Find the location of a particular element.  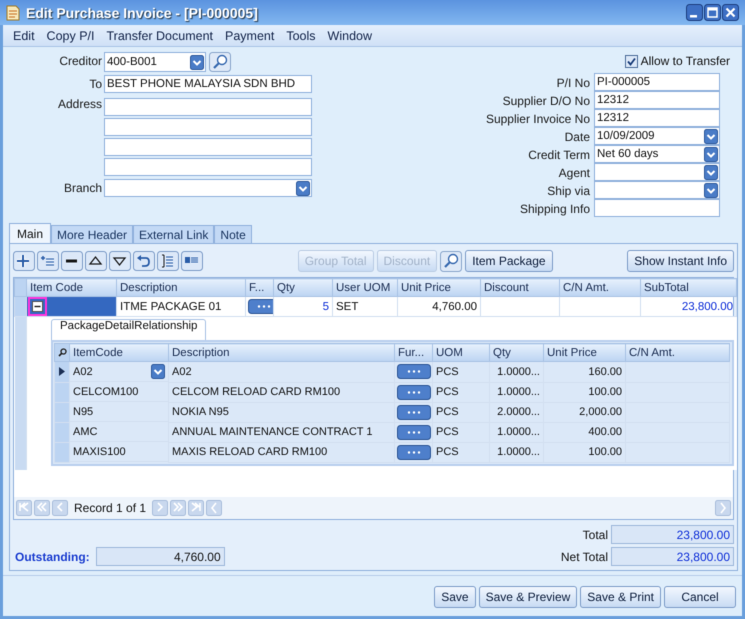

action-button: Save & Preview is located at coordinates (528, 597).